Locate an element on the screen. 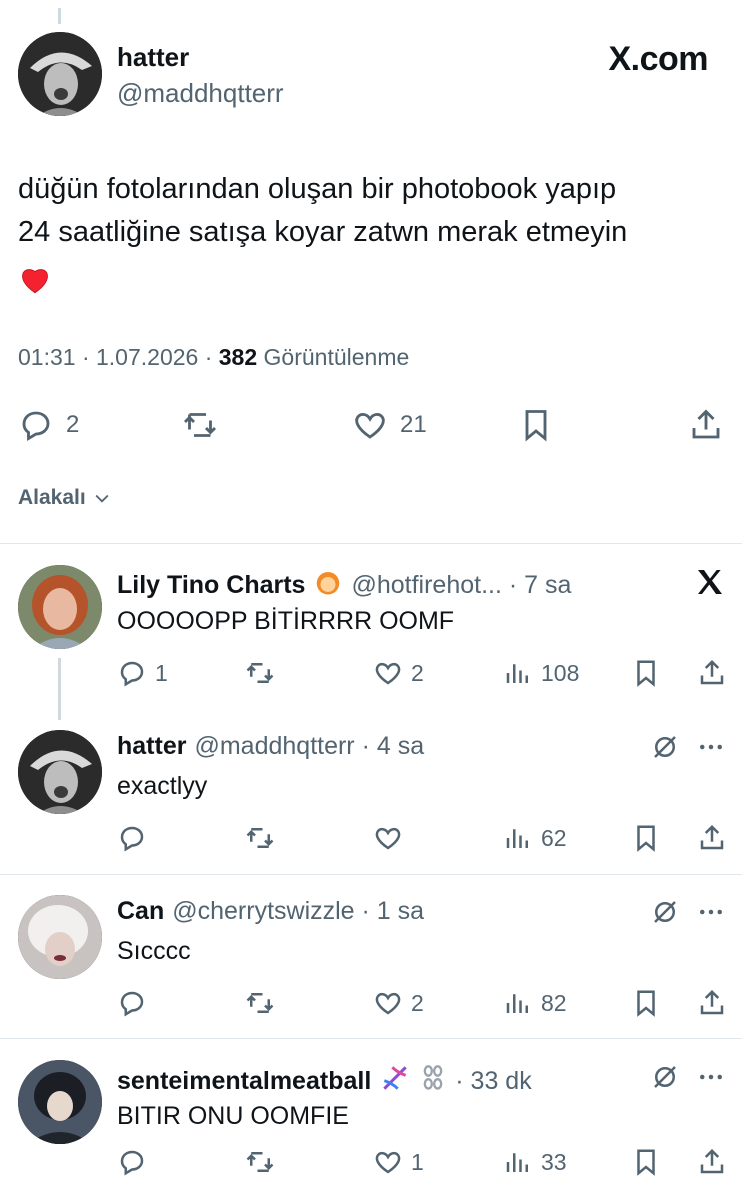  author-handle: @maddhqtterr · 4 sa is located at coordinates (309, 746).